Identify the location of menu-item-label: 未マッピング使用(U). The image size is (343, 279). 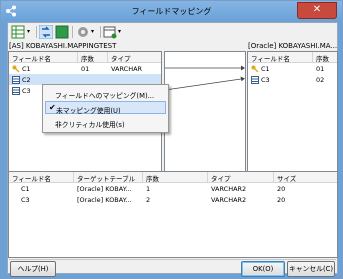
(88, 111).